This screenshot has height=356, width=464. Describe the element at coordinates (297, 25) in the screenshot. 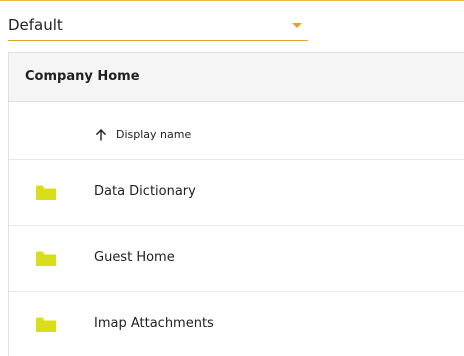

I see `caret-down-icon` at that location.